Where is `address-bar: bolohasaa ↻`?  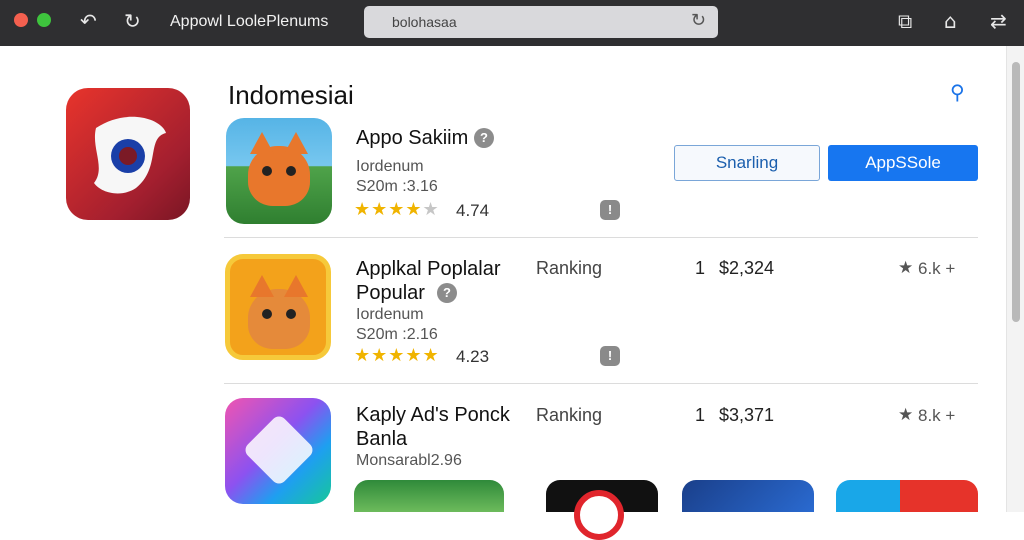
address-bar: bolohasaa ↻ is located at coordinates (541, 22).